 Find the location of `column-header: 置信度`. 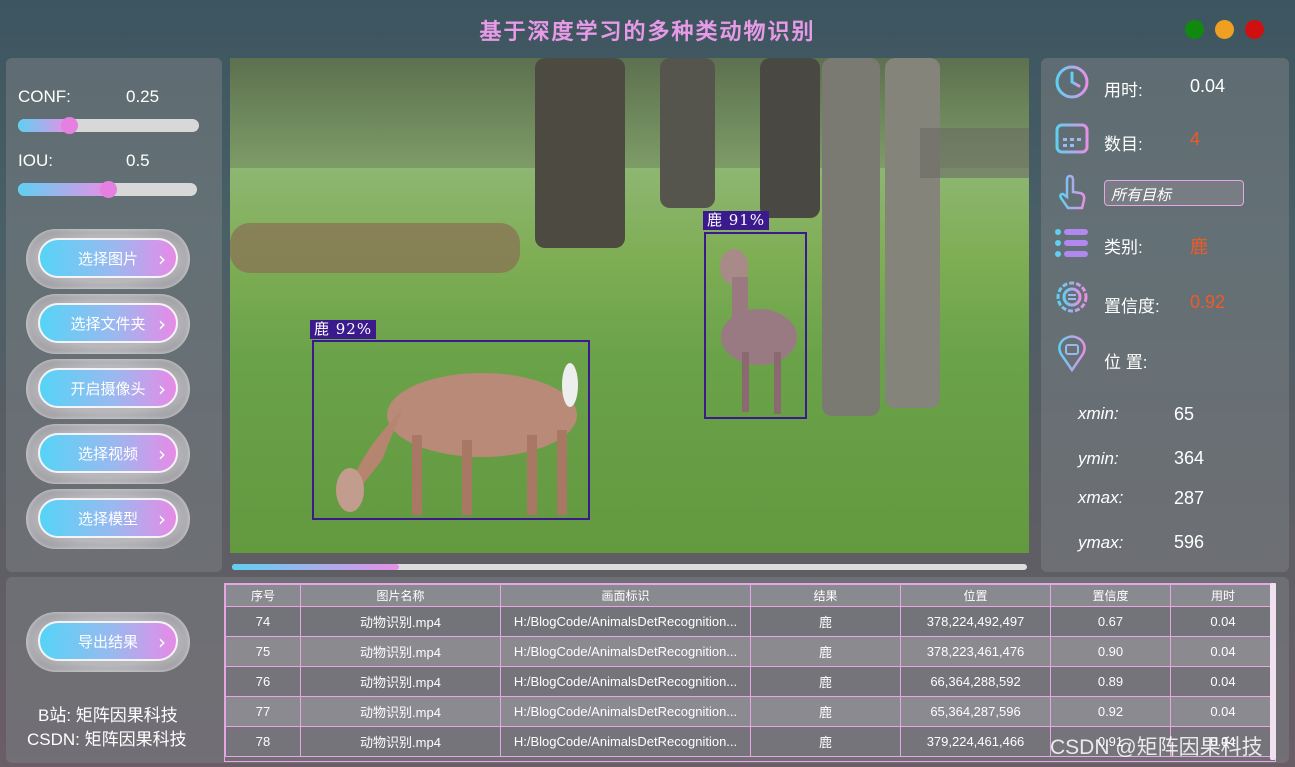

column-header: 置信度 is located at coordinates (1110, 595).